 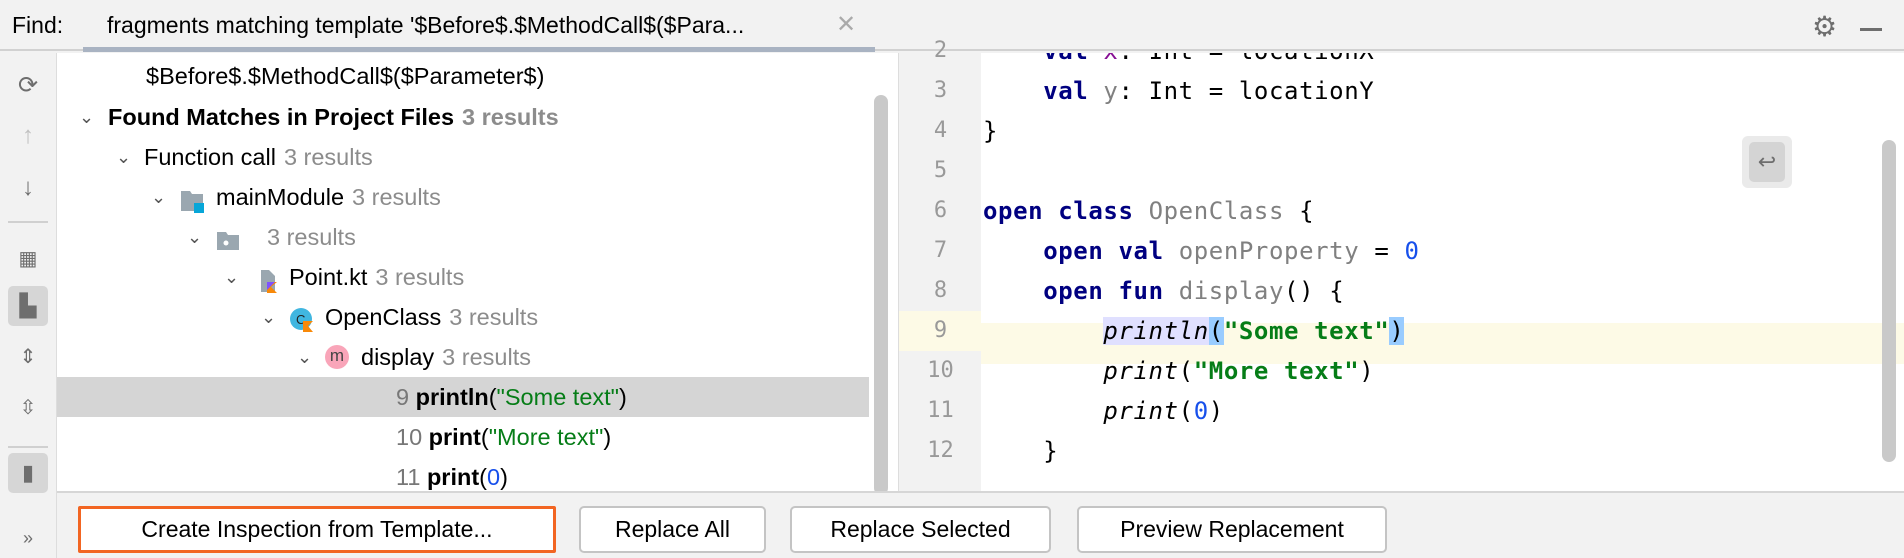 I want to click on line-number: 7, so click(x=940, y=250).